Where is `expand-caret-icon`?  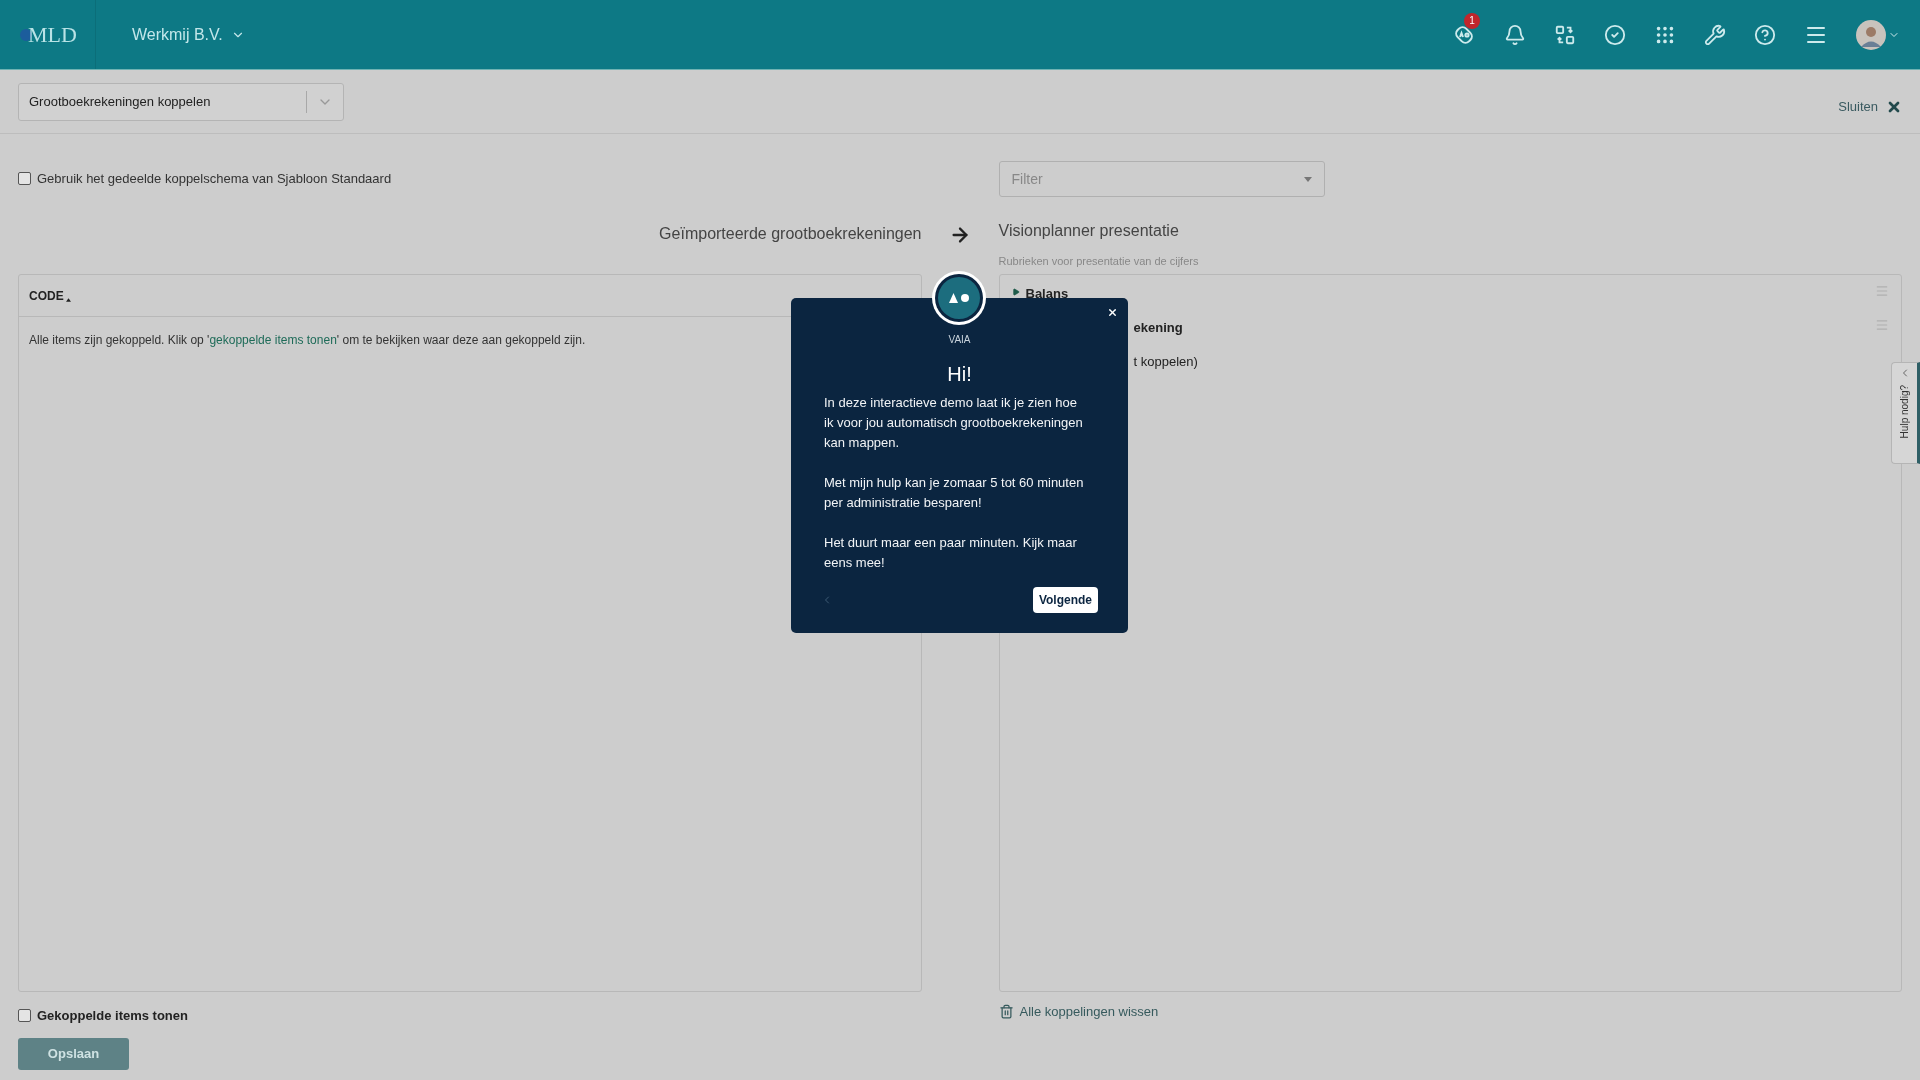 expand-caret-icon is located at coordinates (1015, 292).